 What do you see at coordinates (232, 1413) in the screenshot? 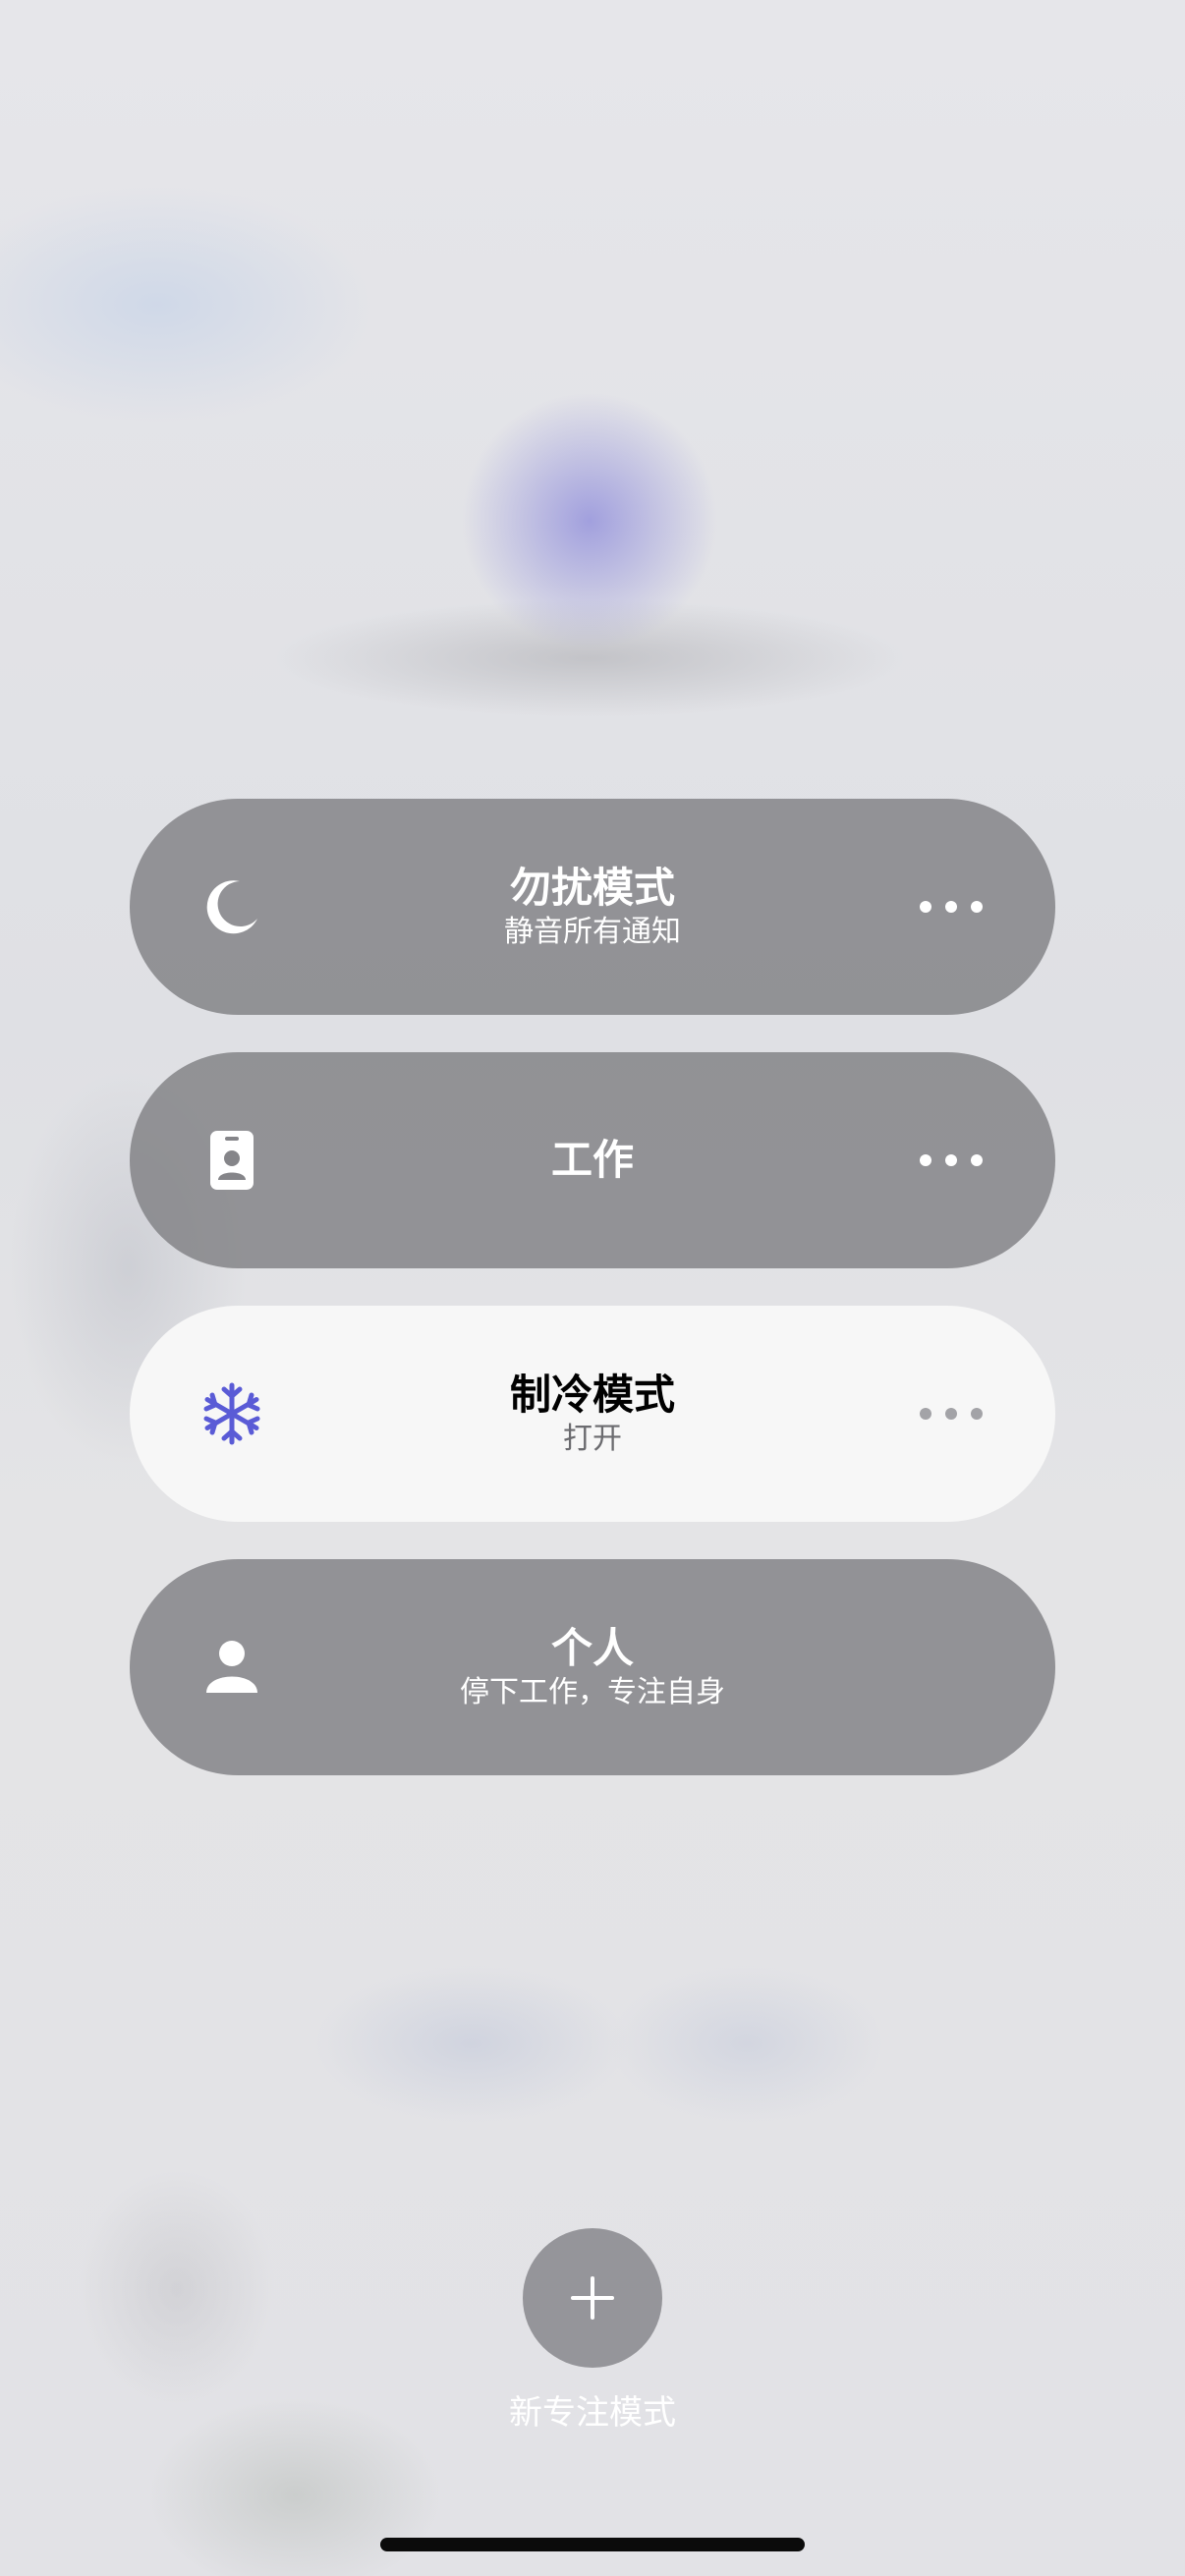
I see `snowflake-icon` at bounding box center [232, 1413].